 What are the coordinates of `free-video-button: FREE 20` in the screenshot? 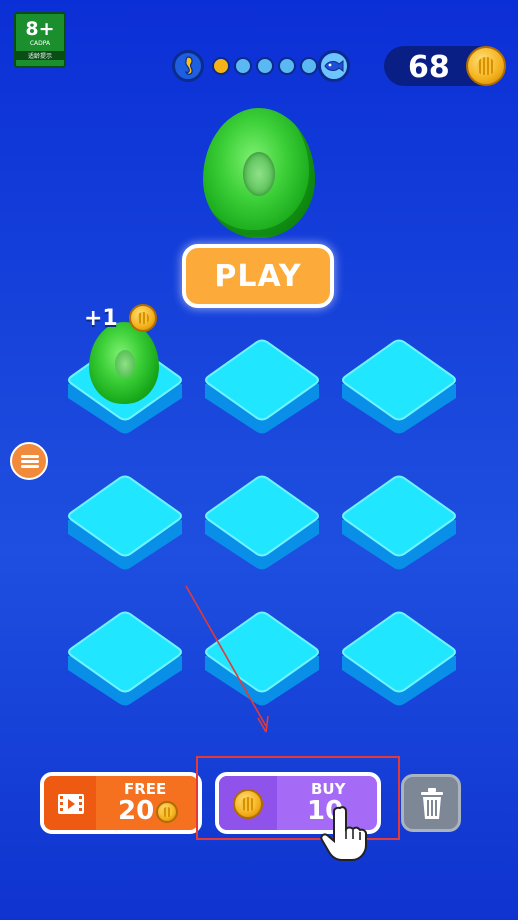 It's located at (121, 803).